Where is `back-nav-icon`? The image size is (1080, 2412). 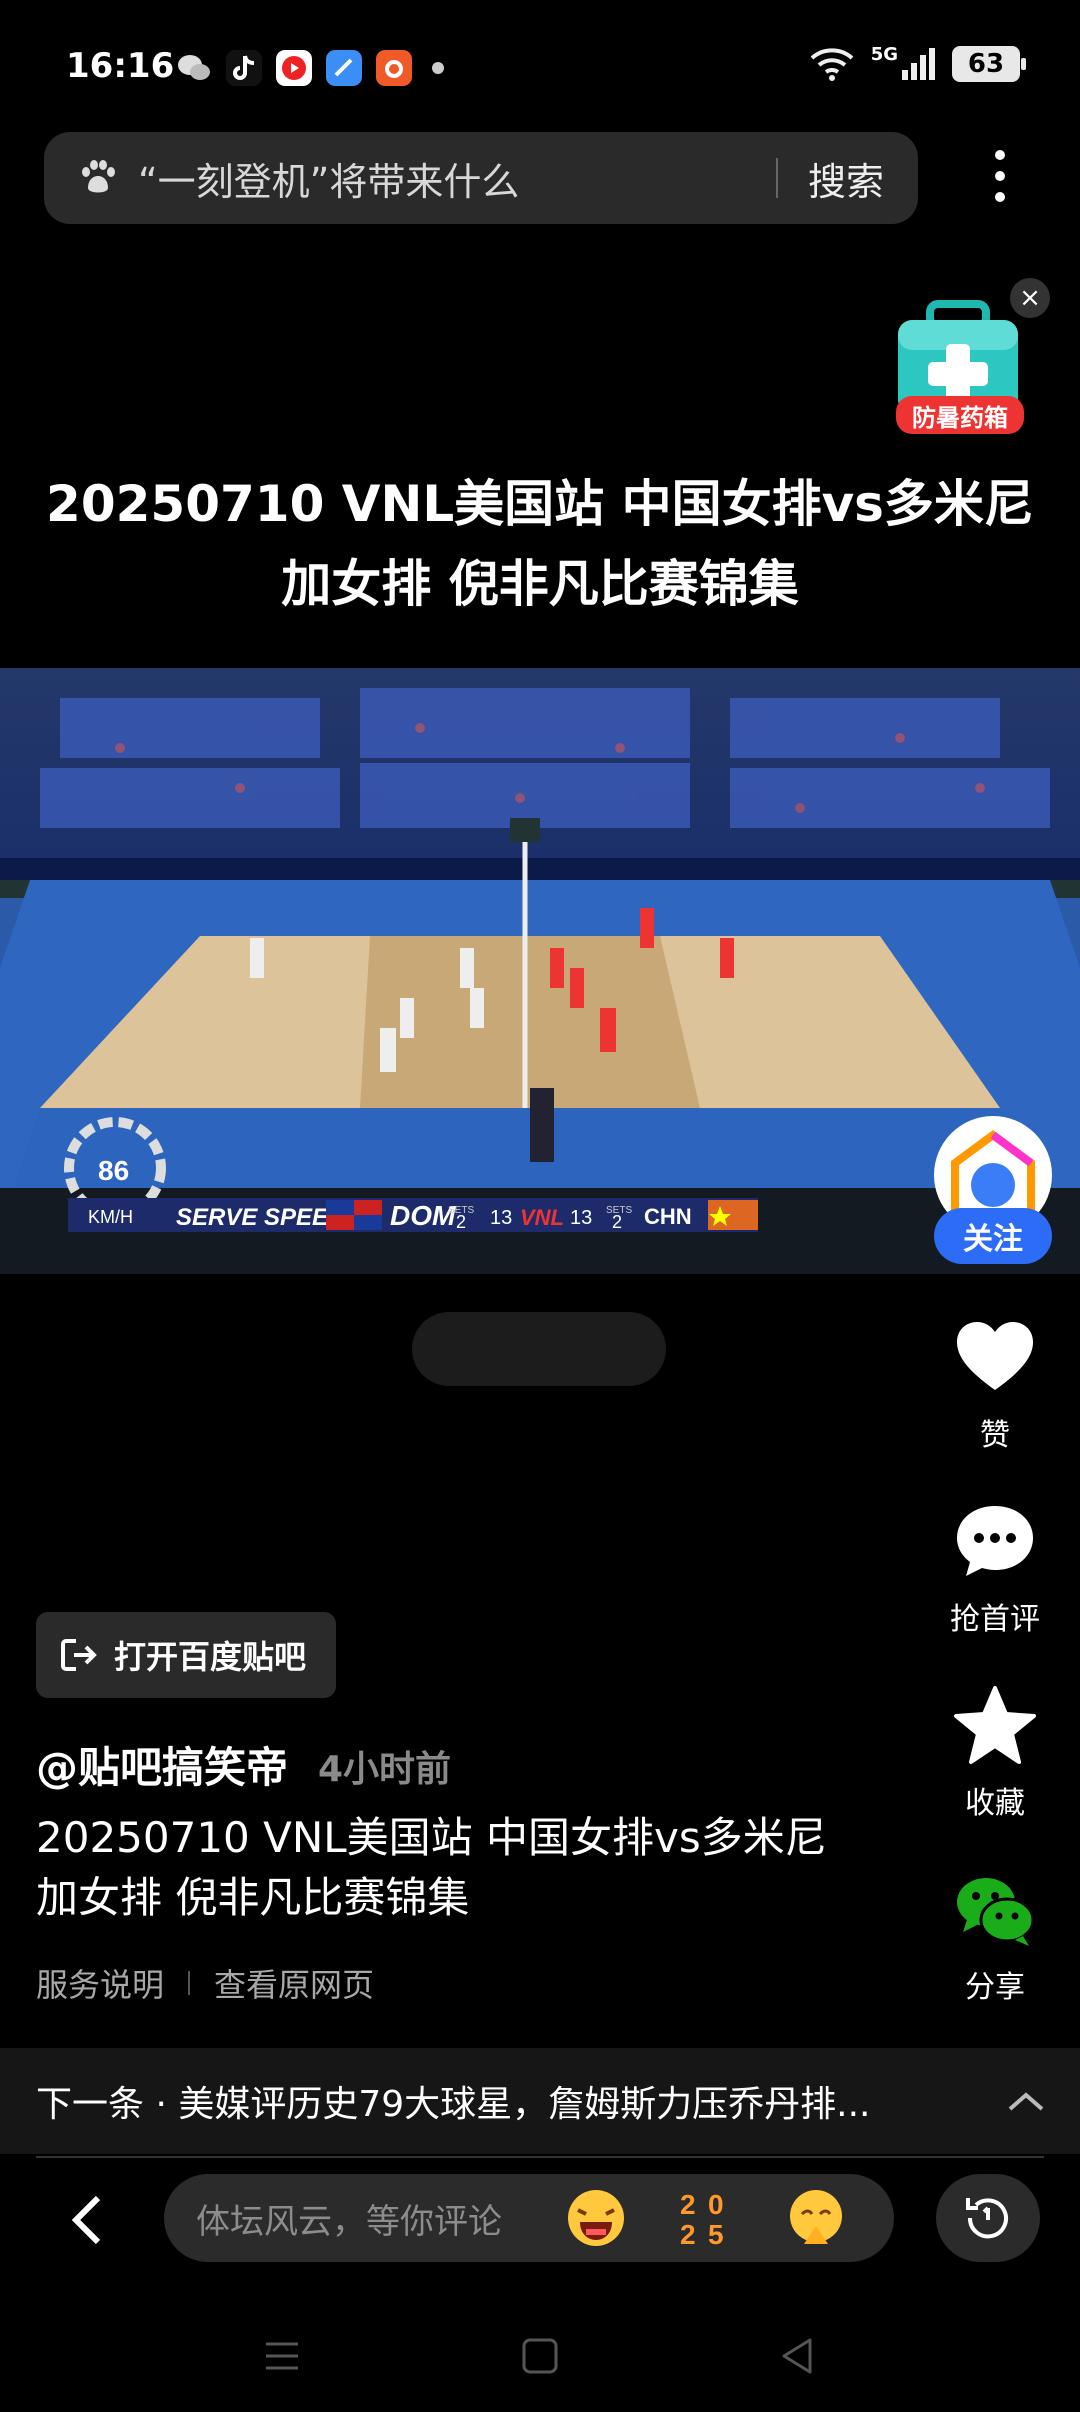
back-nav-icon is located at coordinates (798, 2356).